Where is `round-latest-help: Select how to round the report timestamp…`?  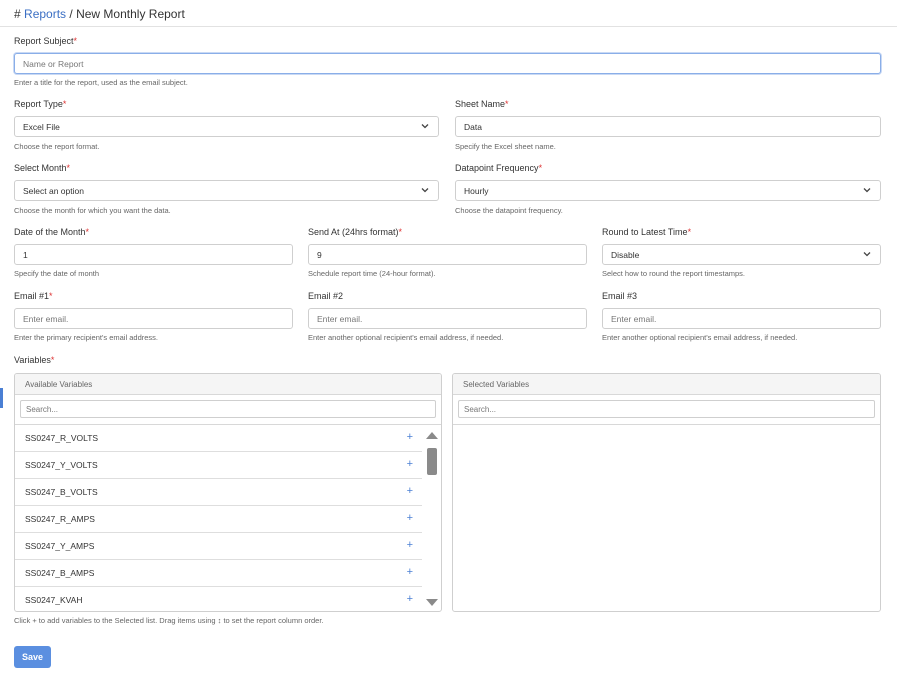
round-latest-help: Select how to round the report timestamp… is located at coordinates (673, 273).